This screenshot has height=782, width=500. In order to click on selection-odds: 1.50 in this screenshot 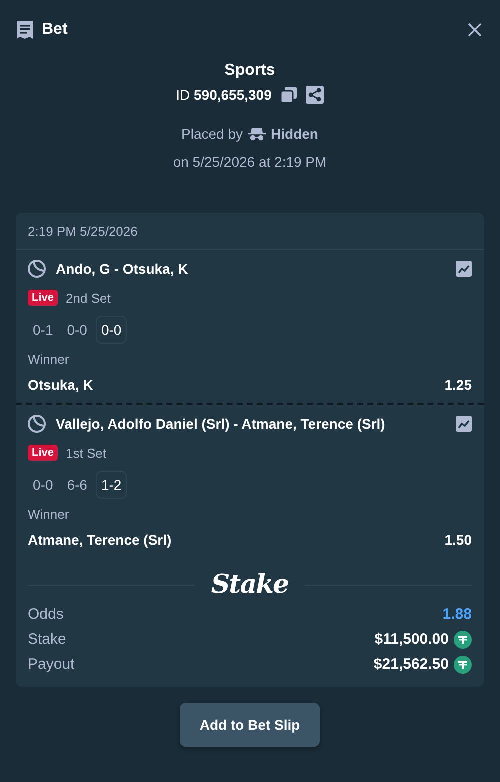, I will do `click(458, 540)`.